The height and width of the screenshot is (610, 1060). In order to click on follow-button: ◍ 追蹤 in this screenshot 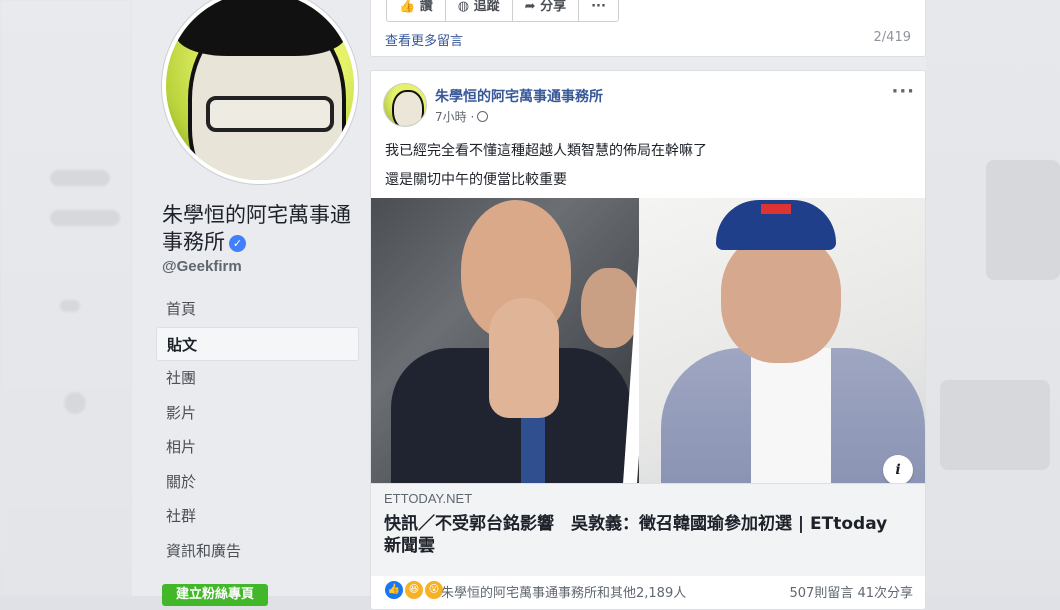, I will do `click(479, 10)`.